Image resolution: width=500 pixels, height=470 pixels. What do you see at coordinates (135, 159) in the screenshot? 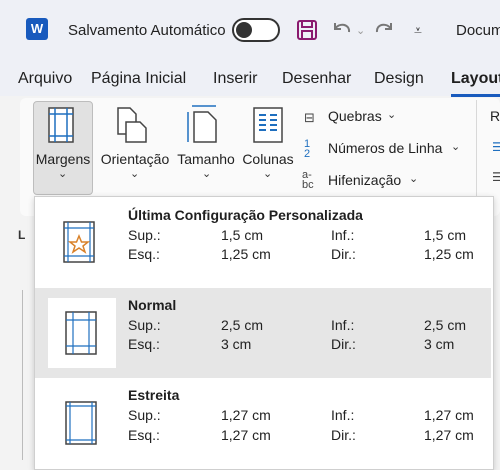
I see `orientacao-button: Orientação` at bounding box center [135, 159].